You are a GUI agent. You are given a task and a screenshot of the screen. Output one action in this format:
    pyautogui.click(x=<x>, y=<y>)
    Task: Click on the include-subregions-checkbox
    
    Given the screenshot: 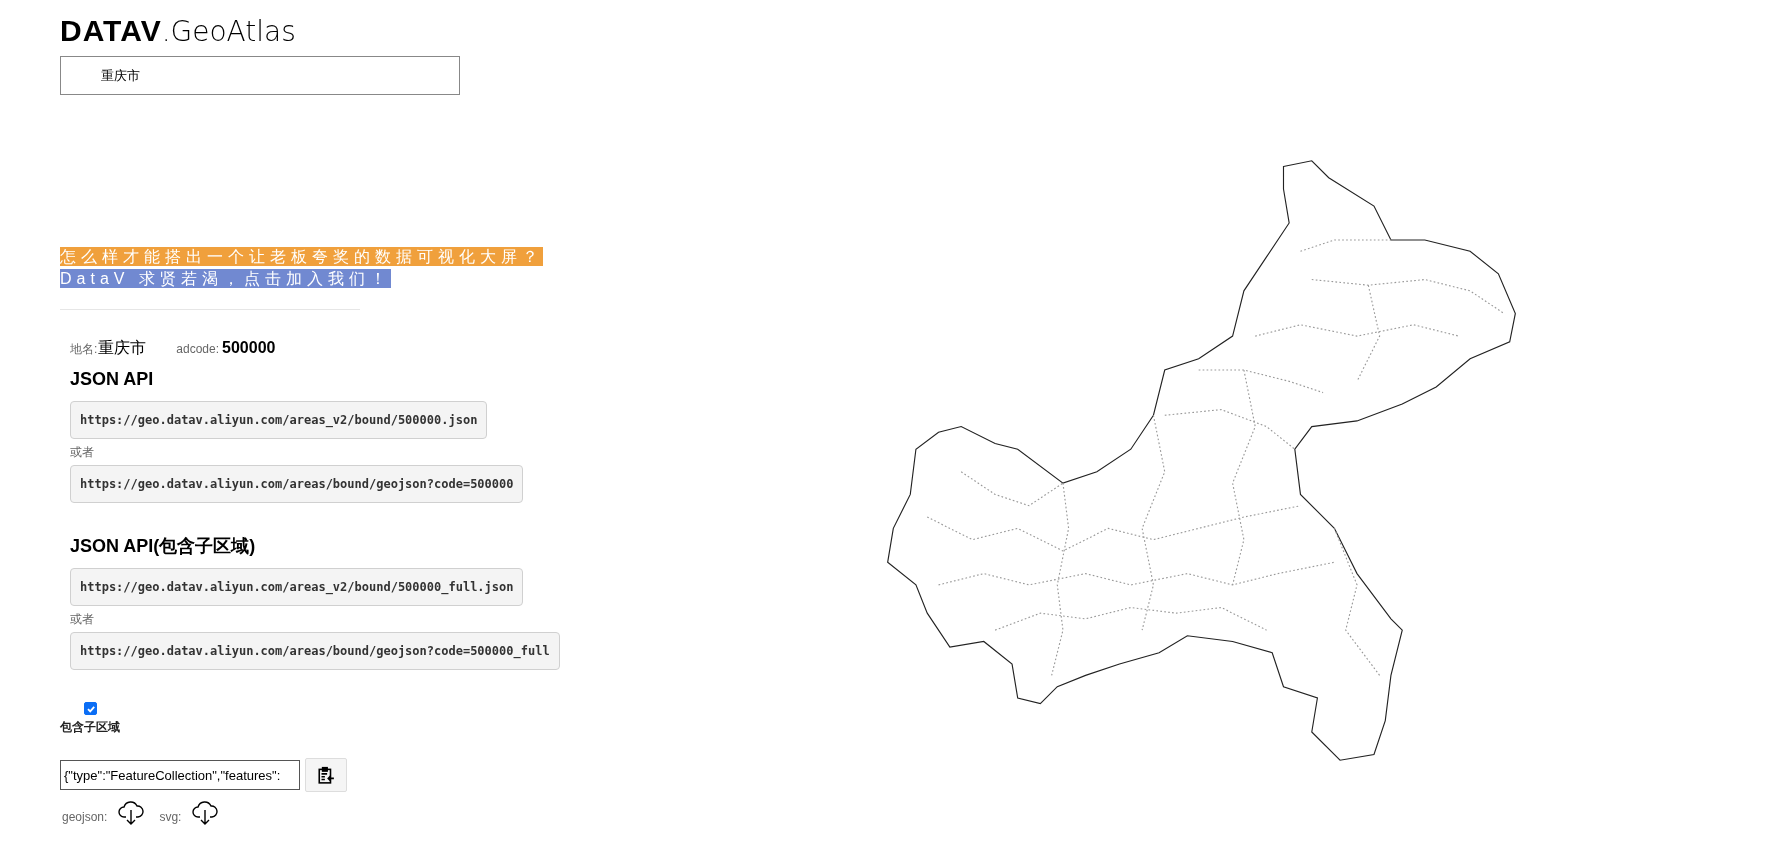 What is the action you would take?
    pyautogui.click(x=90, y=708)
    